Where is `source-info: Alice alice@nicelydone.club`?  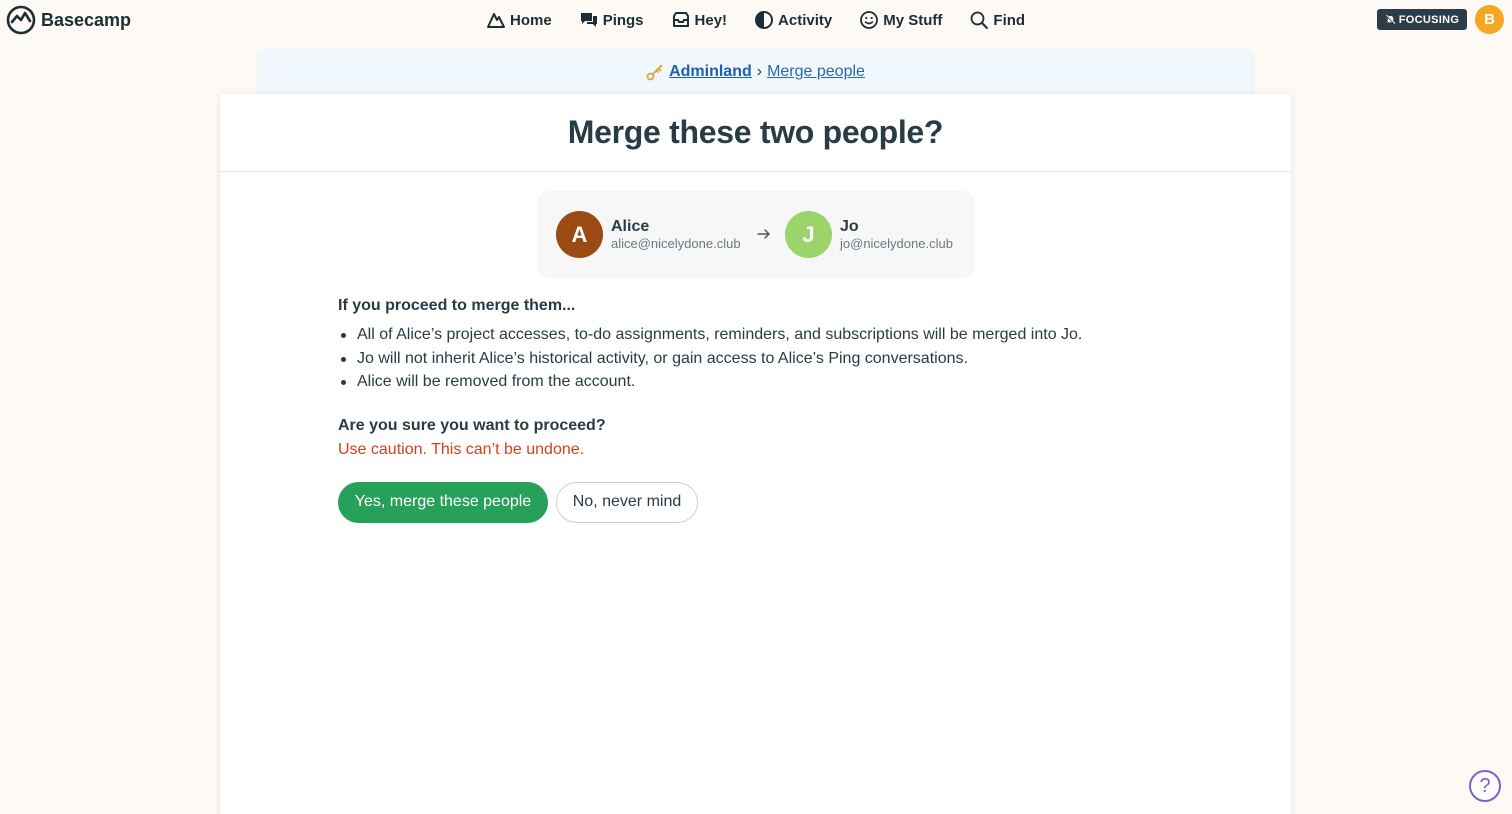
source-info: Alice alice@nicelydone.club is located at coordinates (676, 235).